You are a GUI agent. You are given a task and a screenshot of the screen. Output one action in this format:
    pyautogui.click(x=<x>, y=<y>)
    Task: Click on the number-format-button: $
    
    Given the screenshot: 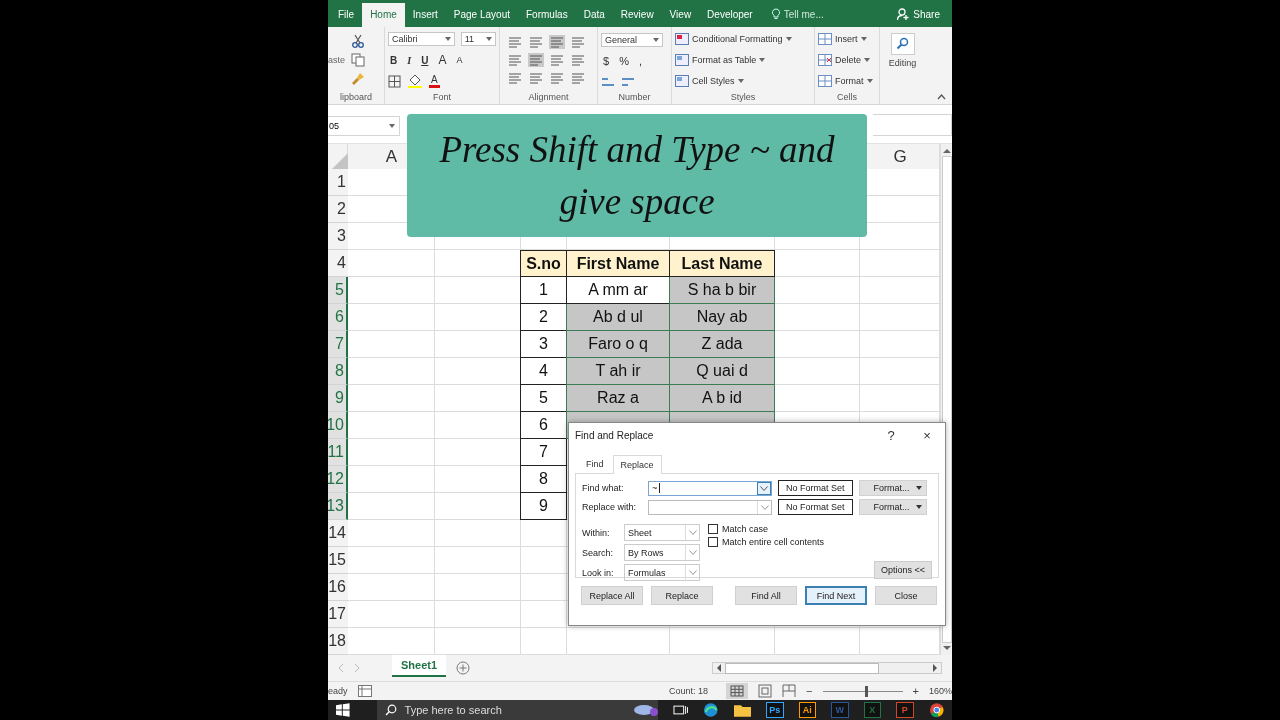 What is the action you would take?
    pyautogui.click(x=606, y=61)
    